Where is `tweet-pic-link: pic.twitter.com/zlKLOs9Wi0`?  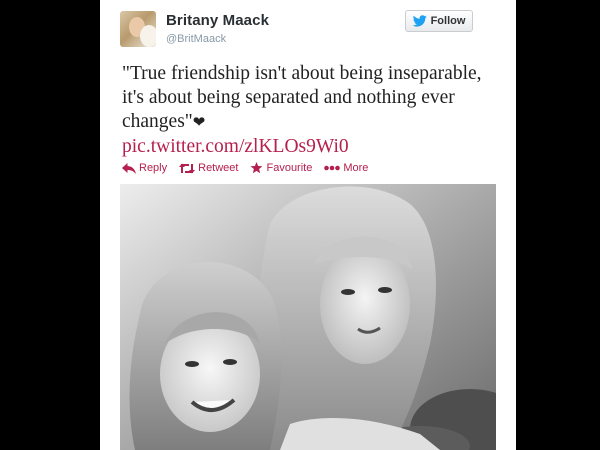 tweet-pic-link: pic.twitter.com/zlKLOs9Wi0 is located at coordinates (312, 147).